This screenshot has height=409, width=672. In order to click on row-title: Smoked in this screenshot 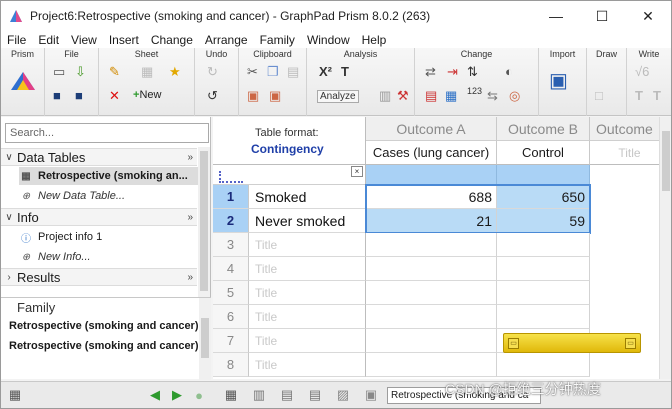, I will do `click(307, 197)`.